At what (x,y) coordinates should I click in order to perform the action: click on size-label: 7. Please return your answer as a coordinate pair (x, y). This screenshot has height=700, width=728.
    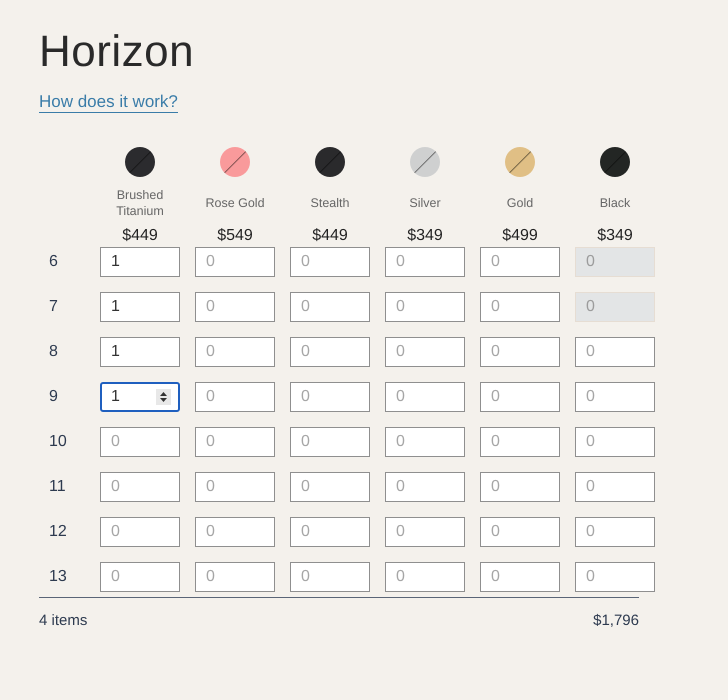
    Looking at the image, I should click on (53, 307).